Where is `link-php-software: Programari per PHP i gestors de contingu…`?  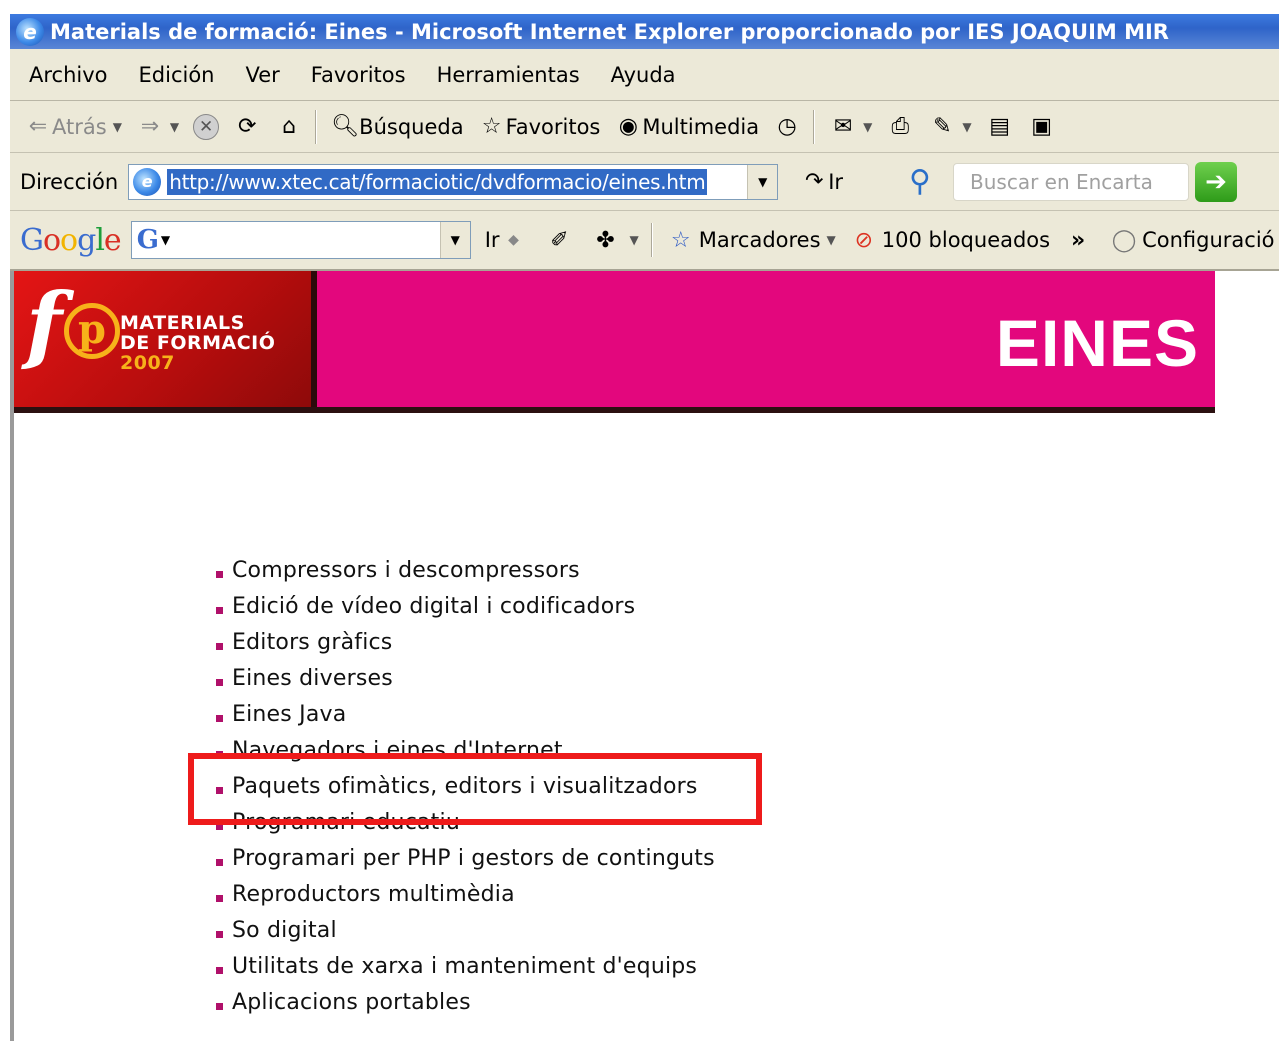
link-php-software: Programari per PHP i gestors de contingu… is located at coordinates (473, 858).